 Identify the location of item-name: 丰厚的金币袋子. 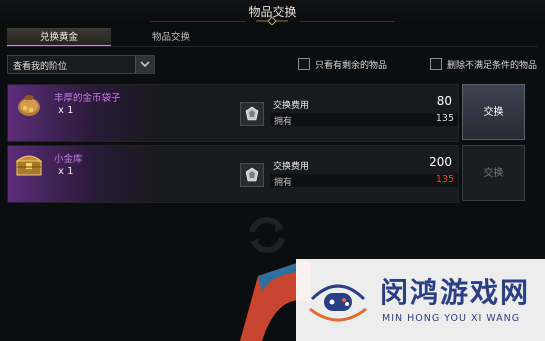
(87, 98).